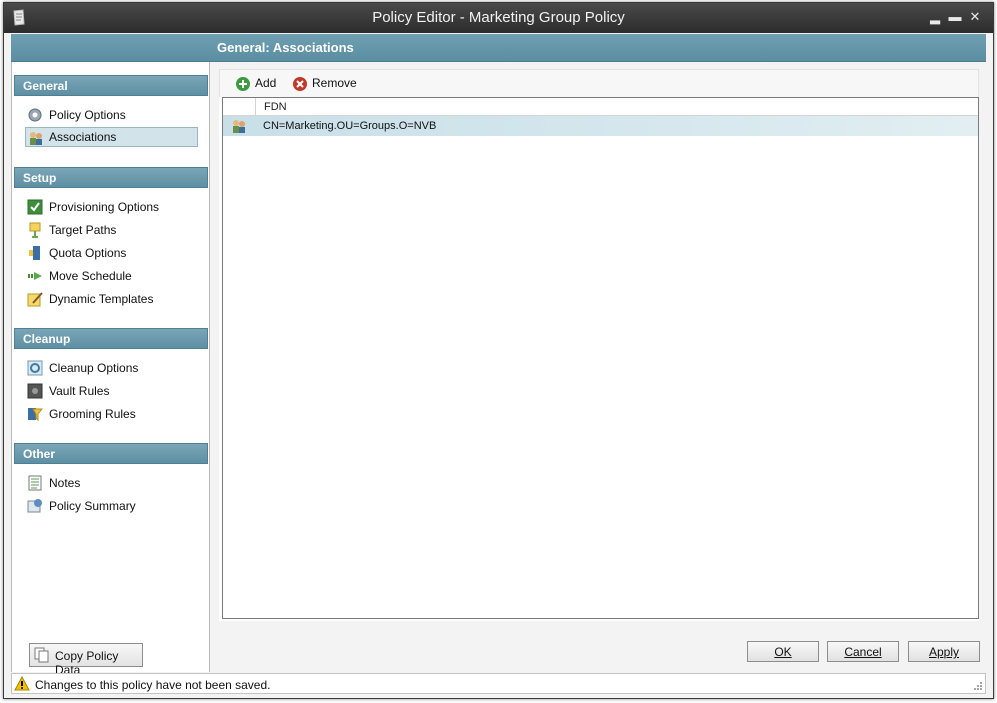 The height and width of the screenshot is (703, 997). I want to click on sidebar-item-label: Quota Options, so click(88, 253).